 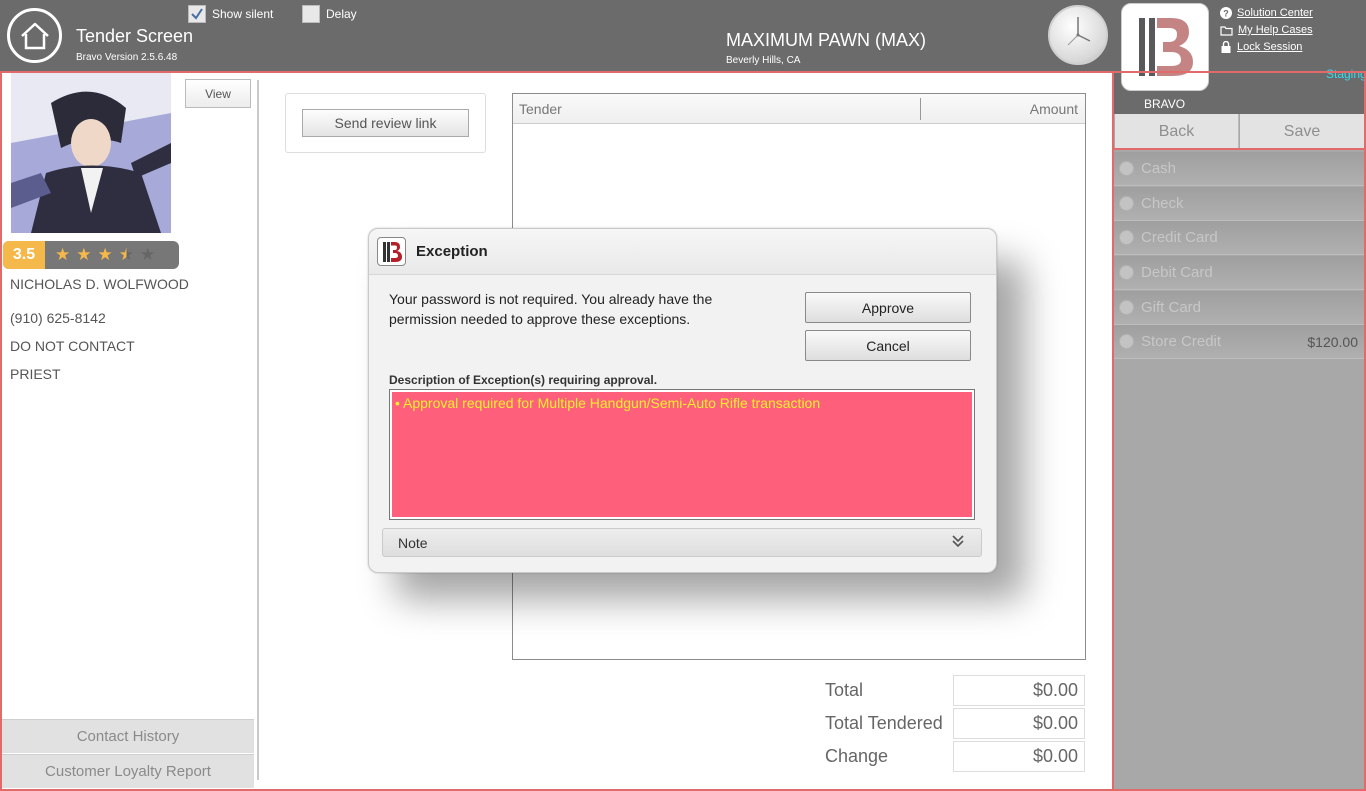 What do you see at coordinates (844, 690) in the screenshot?
I see `total-label: Total` at bounding box center [844, 690].